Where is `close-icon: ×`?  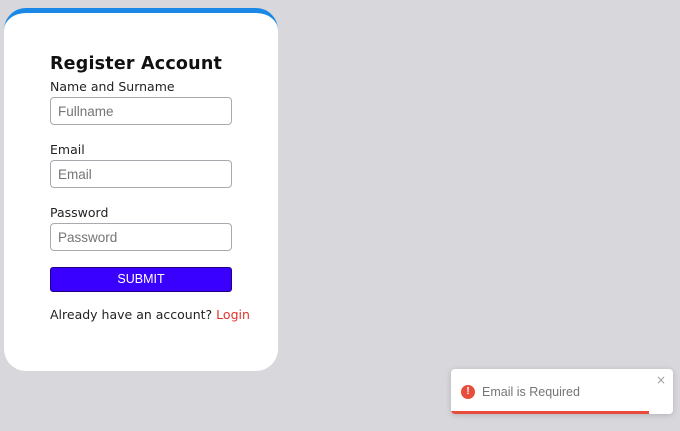
close-icon: × is located at coordinates (661, 380).